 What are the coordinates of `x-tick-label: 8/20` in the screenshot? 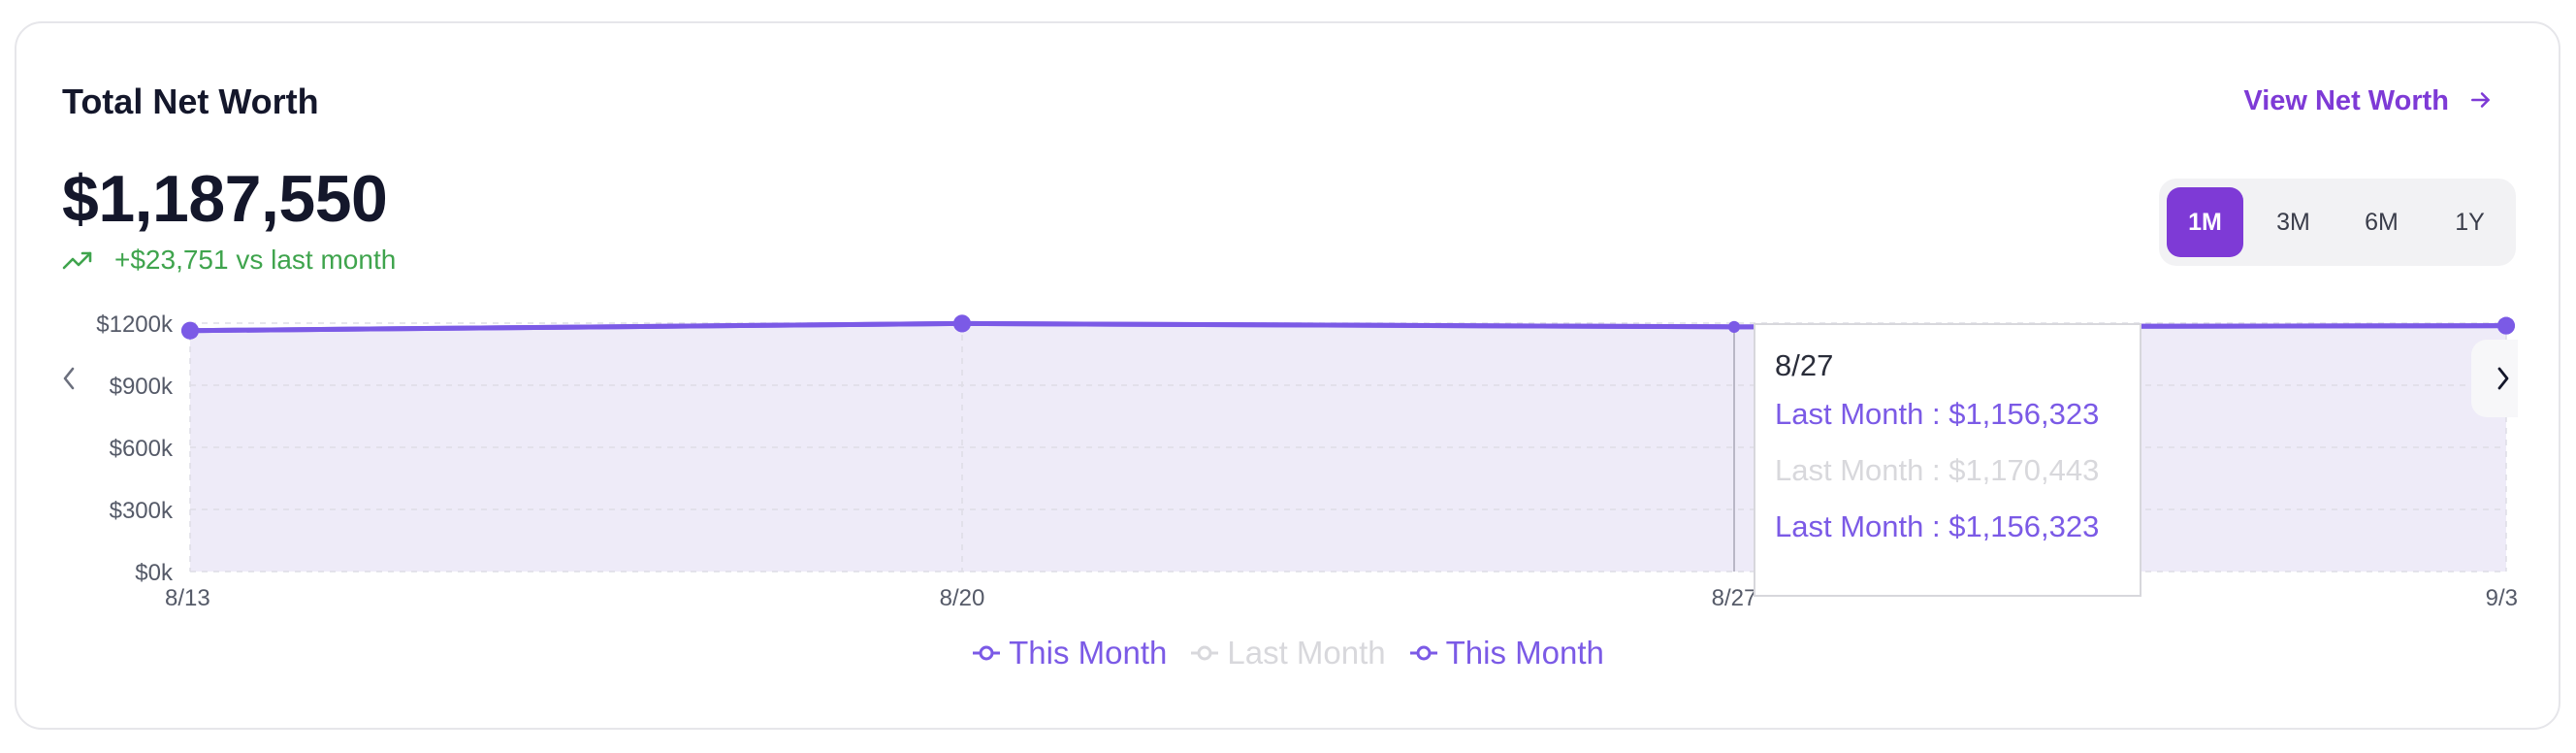 It's located at (962, 598).